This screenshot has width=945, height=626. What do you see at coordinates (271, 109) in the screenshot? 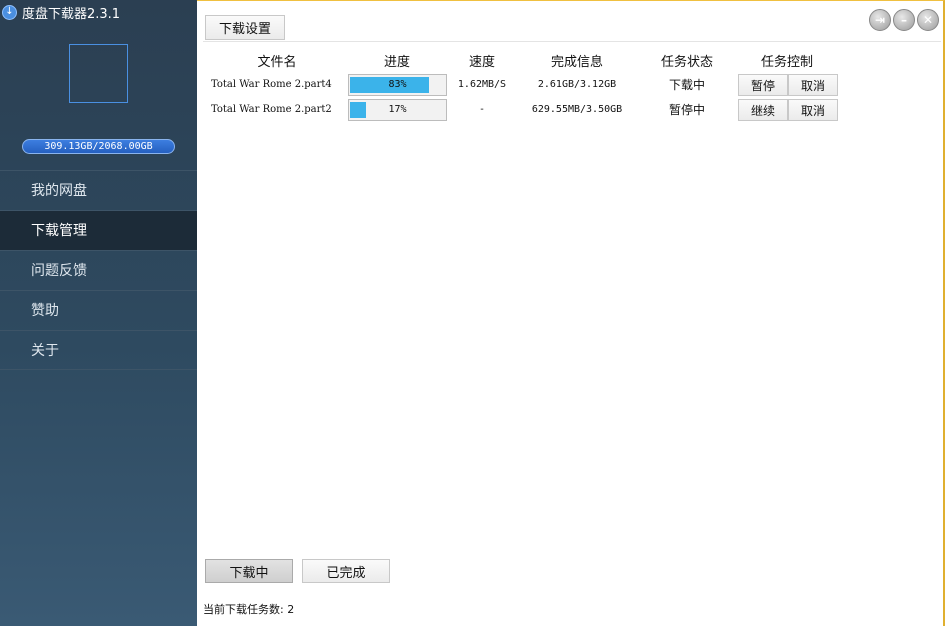
I see `row-filename: Total War Rome 2.part2` at bounding box center [271, 109].